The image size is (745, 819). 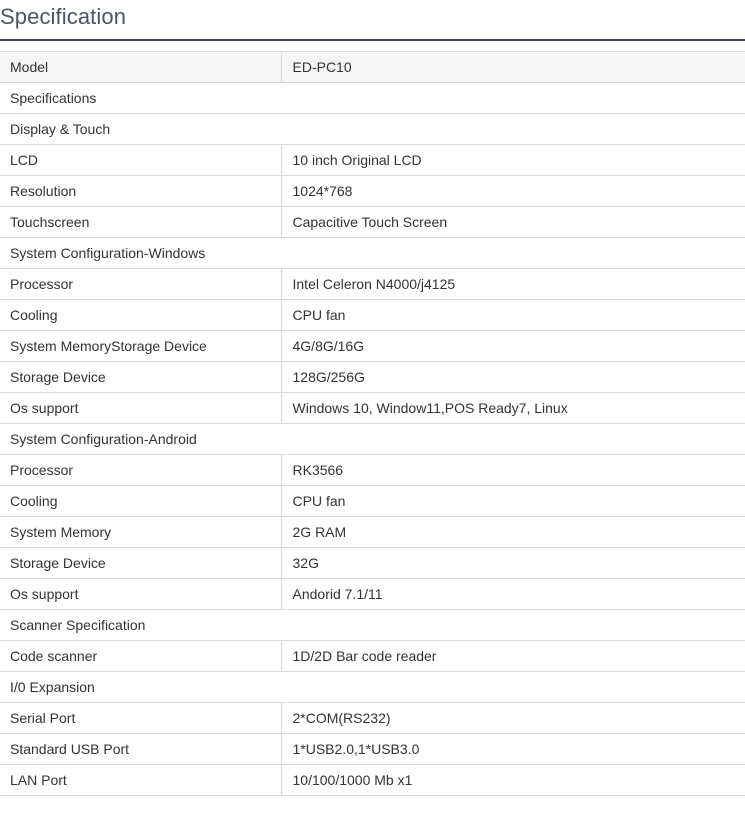 What do you see at coordinates (513, 284) in the screenshot?
I see `spec-value: Intel Celeron N4000/j4125` at bounding box center [513, 284].